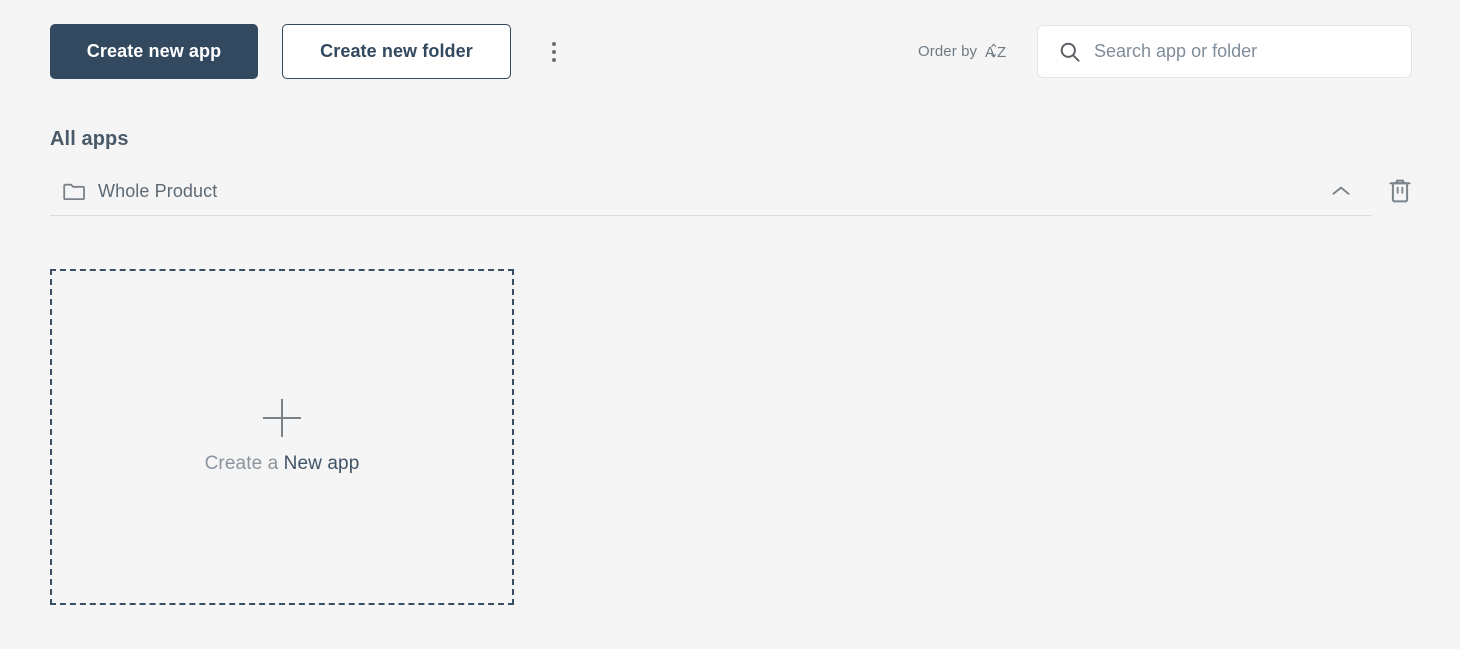 This screenshot has width=1460, height=654. Describe the element at coordinates (89, 139) in the screenshot. I see `page-title: All apps` at that location.